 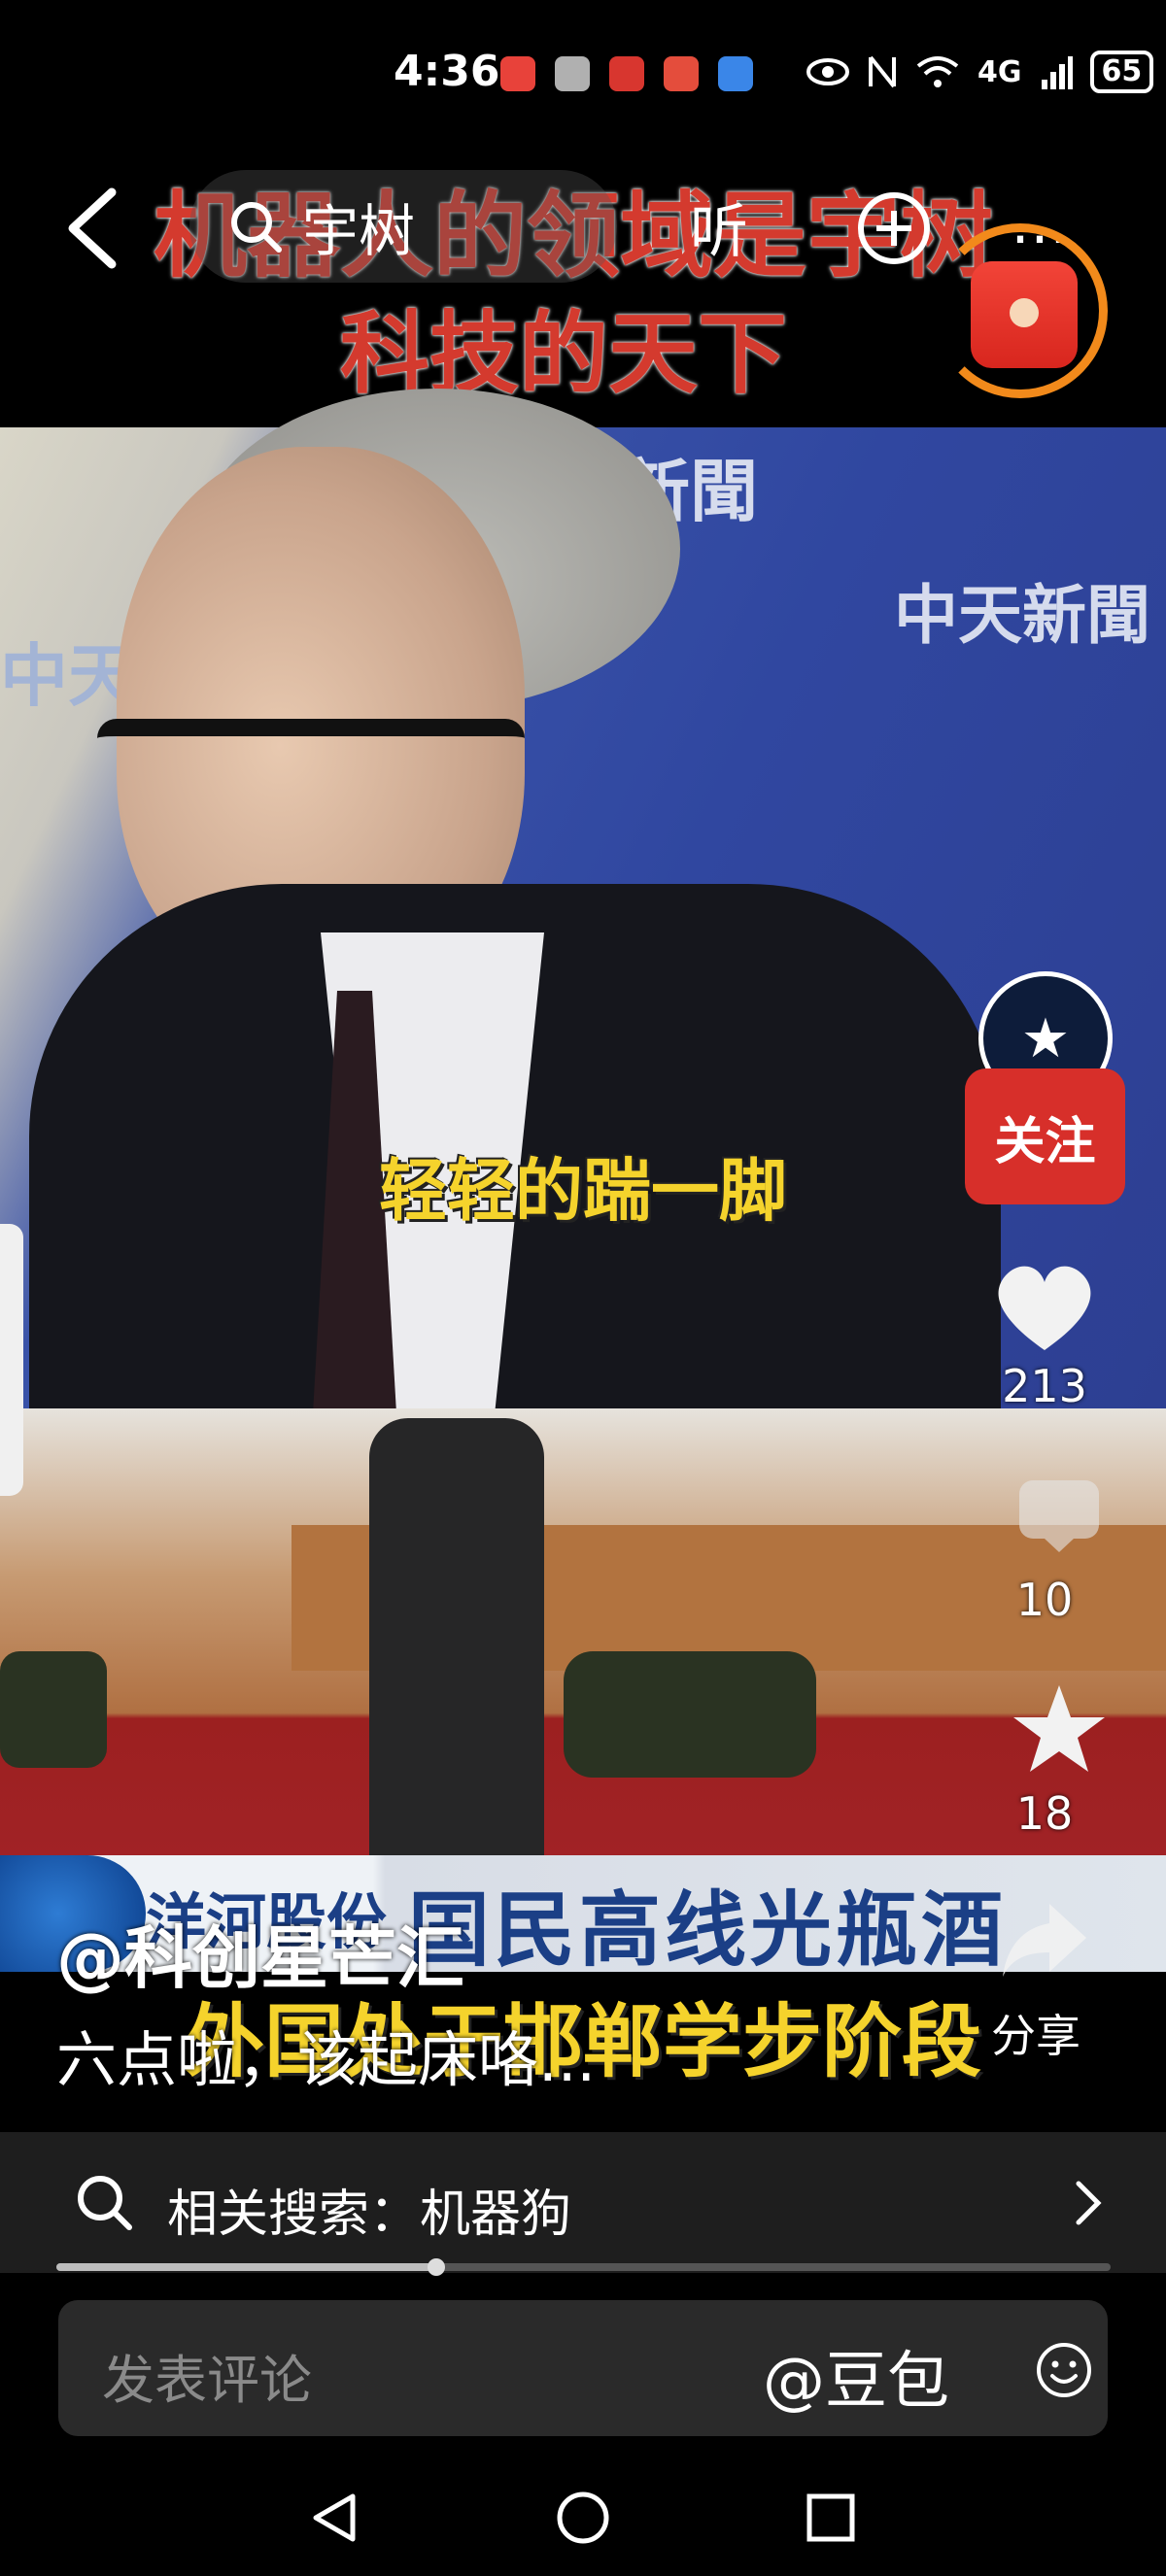 I want to click on system-nav-bar, so click(x=583, y=2516).